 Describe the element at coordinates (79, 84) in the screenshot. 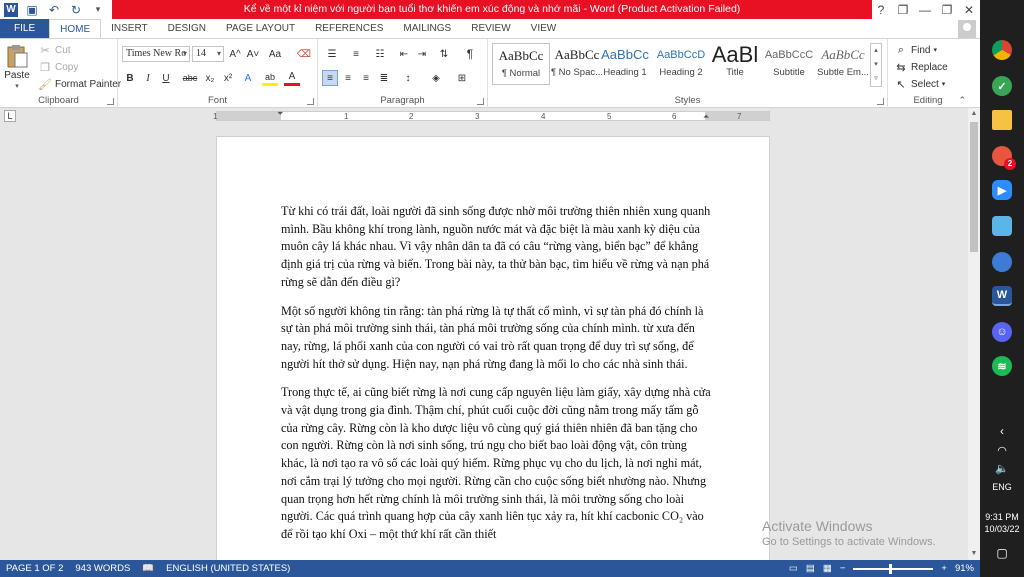

I see `format-painter-button: 🖌 Format Painter` at that location.